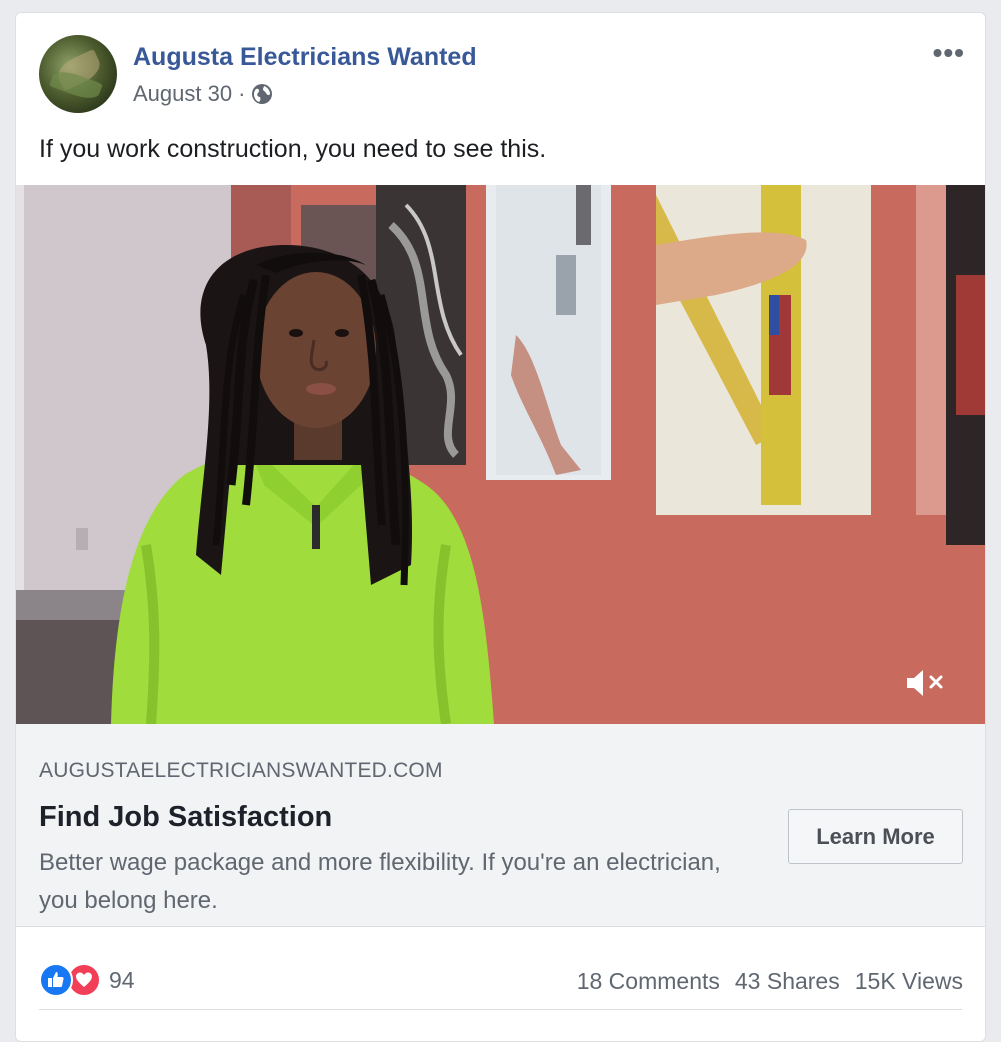  Describe the element at coordinates (500, 1009) in the screenshot. I see `stats-divider` at that location.